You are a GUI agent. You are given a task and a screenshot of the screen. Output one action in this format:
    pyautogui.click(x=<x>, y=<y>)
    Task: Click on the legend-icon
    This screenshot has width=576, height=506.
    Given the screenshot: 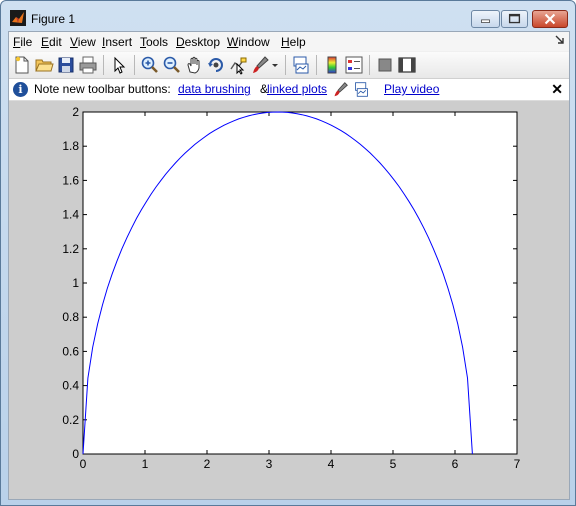 What is the action you would take?
    pyautogui.click(x=354, y=65)
    